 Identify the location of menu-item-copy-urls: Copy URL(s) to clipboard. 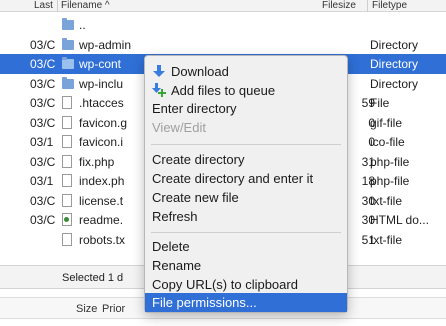
(246, 284).